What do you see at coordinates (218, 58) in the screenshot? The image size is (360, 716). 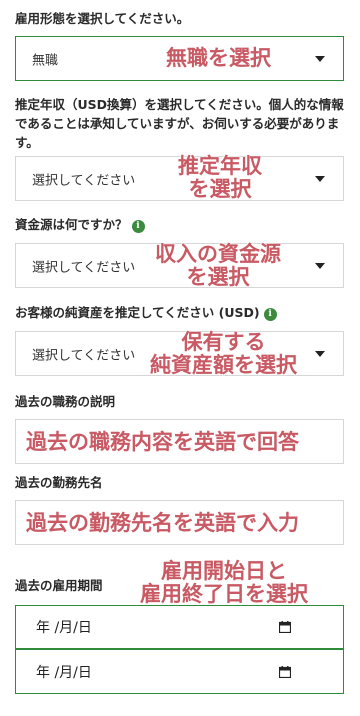 I see `employment-status-annotation: 無職を選択` at bounding box center [218, 58].